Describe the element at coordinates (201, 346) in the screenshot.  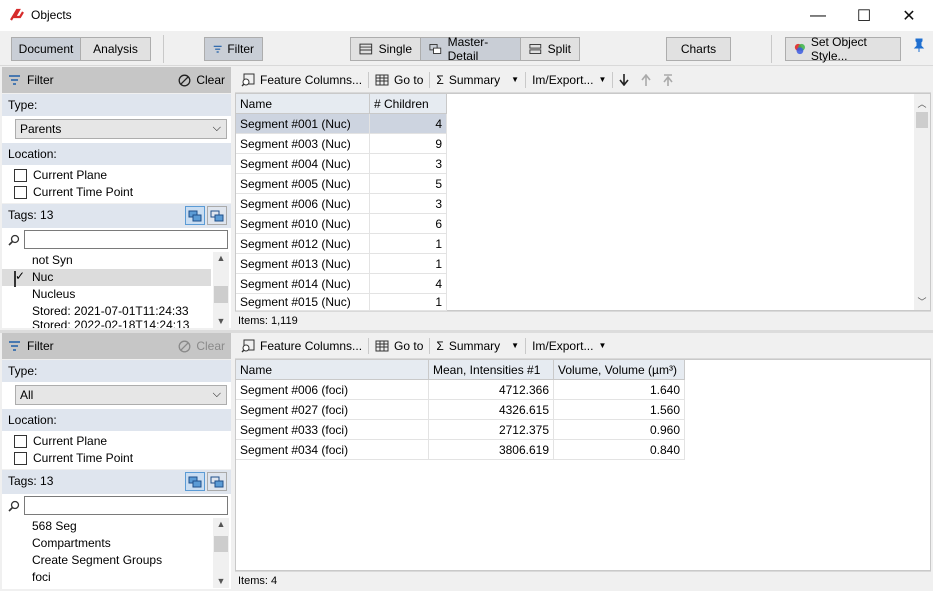
I see `bottom-filter-clear-button: Clear` at that location.